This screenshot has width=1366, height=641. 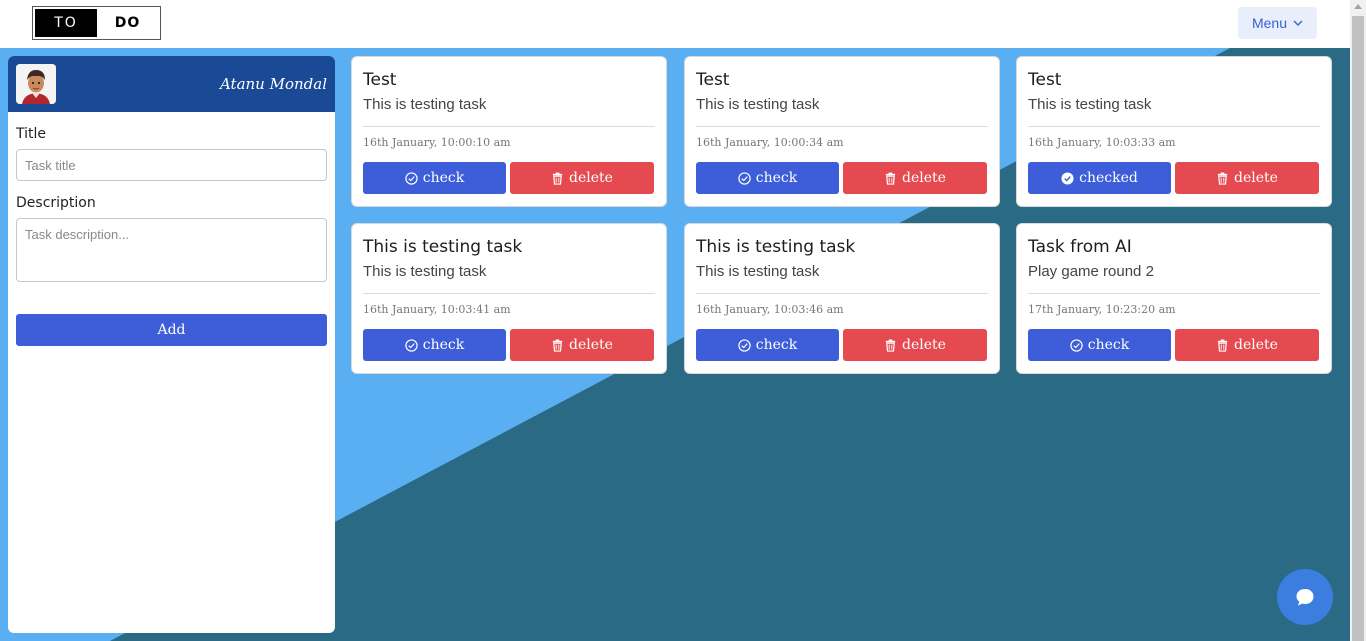 I want to click on logo: TO DO, so click(x=96, y=23).